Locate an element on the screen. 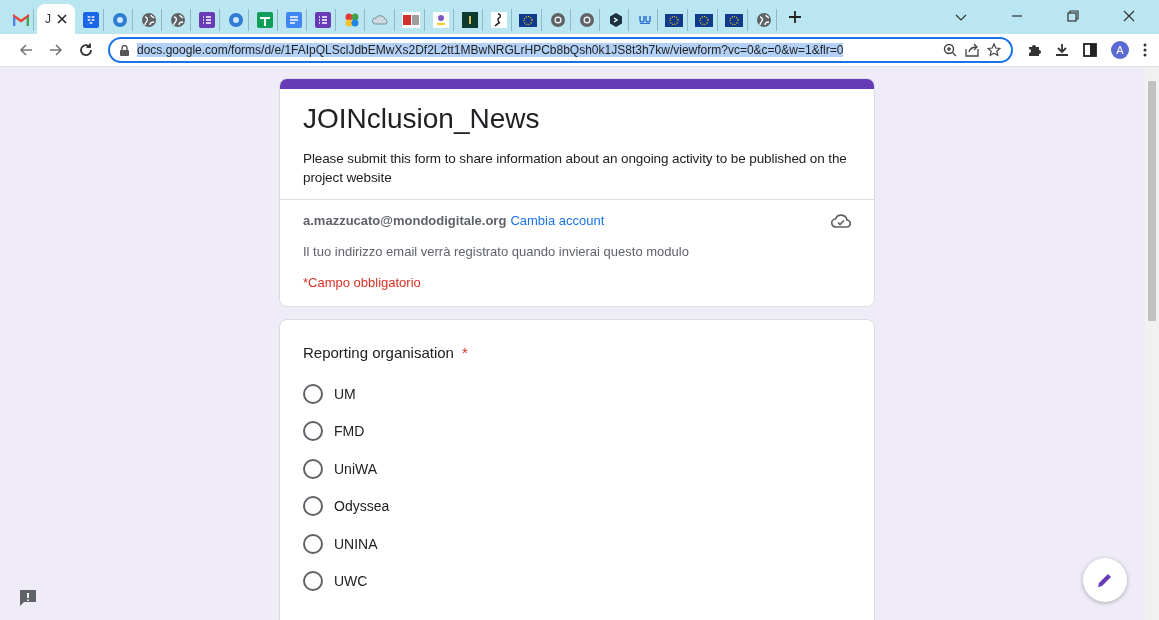  feedback-icon is located at coordinates (28, 598).